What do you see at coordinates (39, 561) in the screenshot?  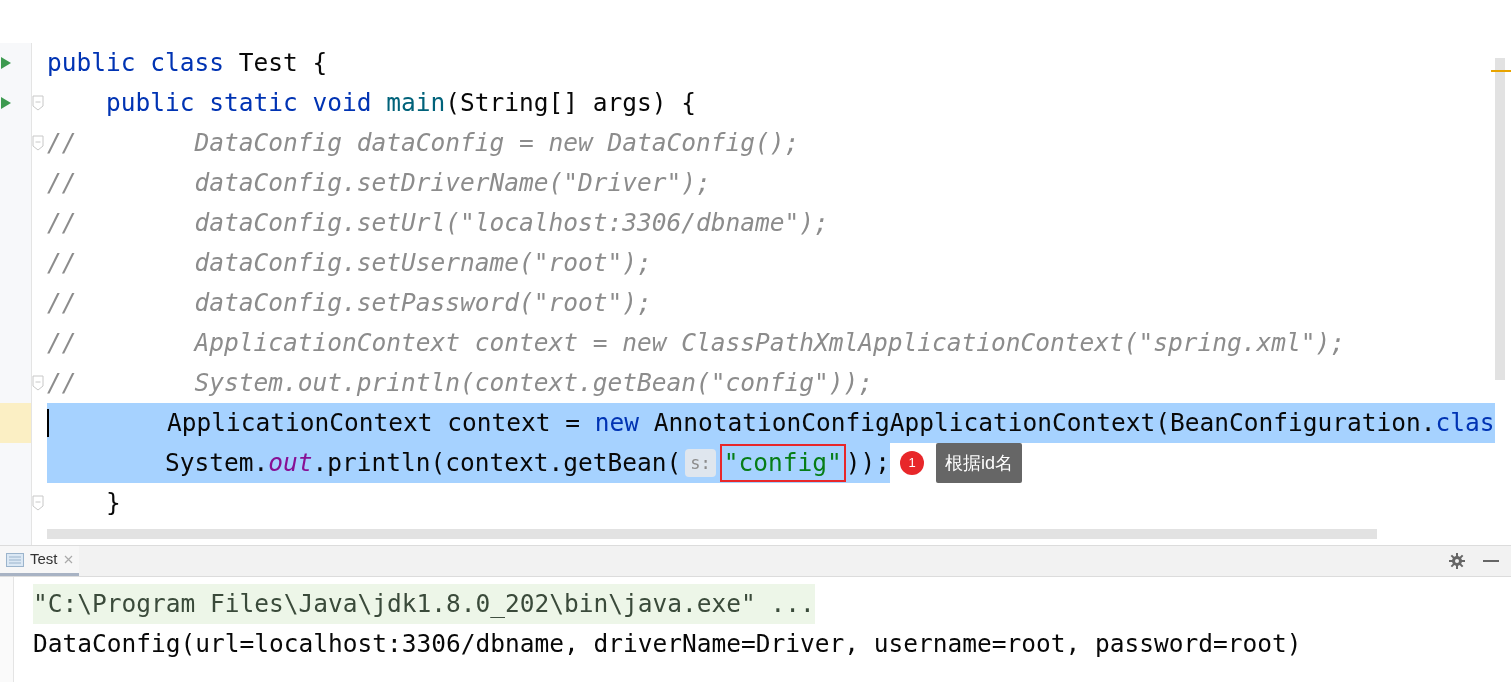 I see `run-tab: Test` at bounding box center [39, 561].